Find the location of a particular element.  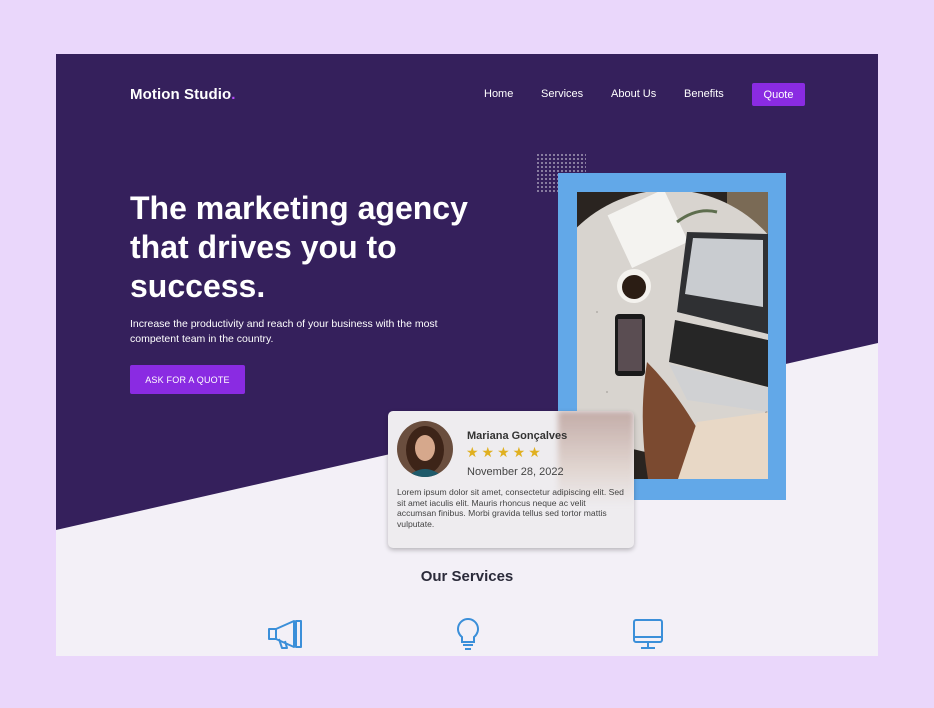

services-title: Our Services is located at coordinates (467, 576).